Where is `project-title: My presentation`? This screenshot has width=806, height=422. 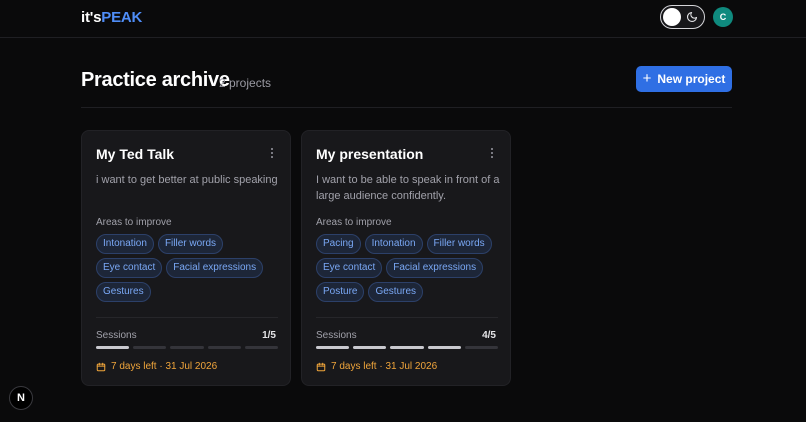
project-title: My presentation is located at coordinates (370, 154).